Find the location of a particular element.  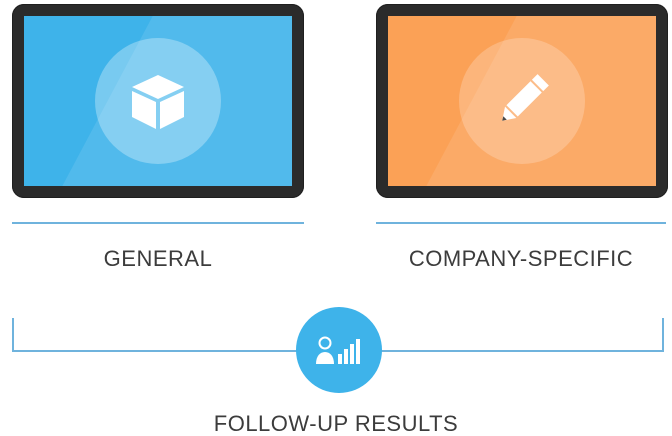

general-icon-circle is located at coordinates (158, 101).